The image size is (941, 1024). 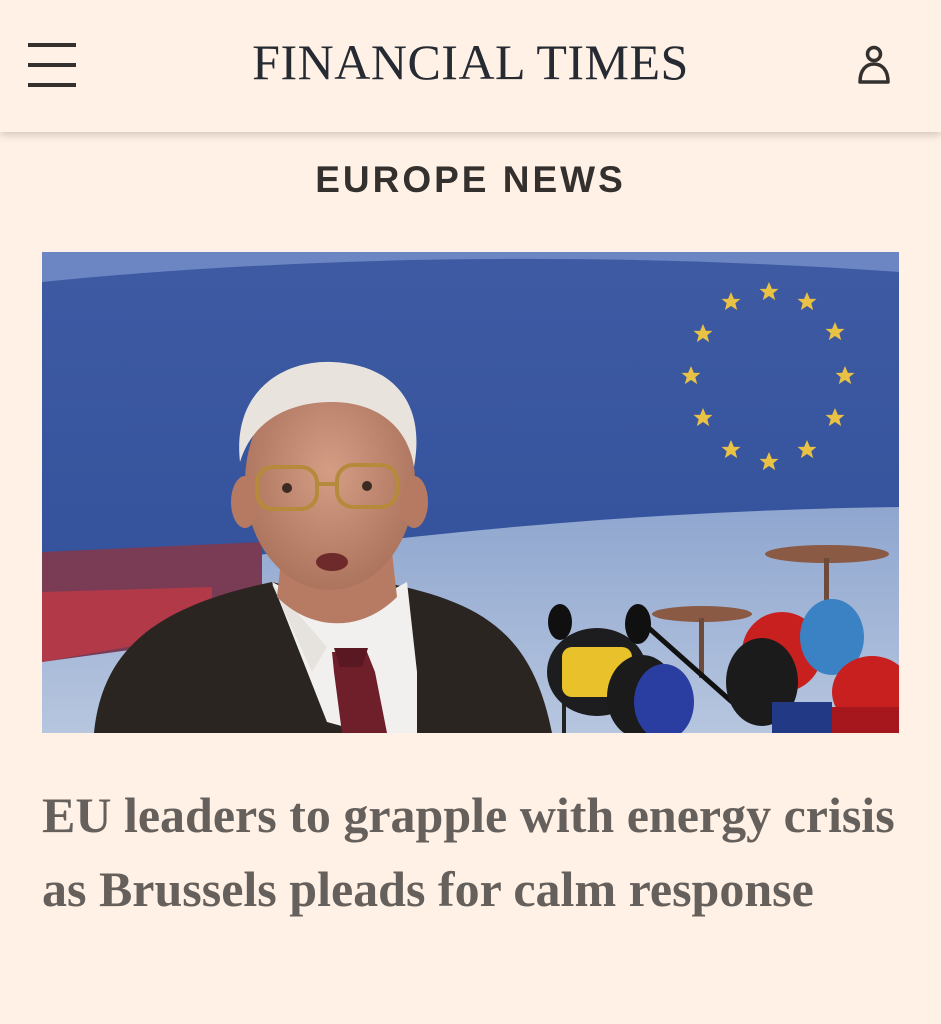 I want to click on top-header: FINANCIAL TIMES, so click(x=470, y=66).